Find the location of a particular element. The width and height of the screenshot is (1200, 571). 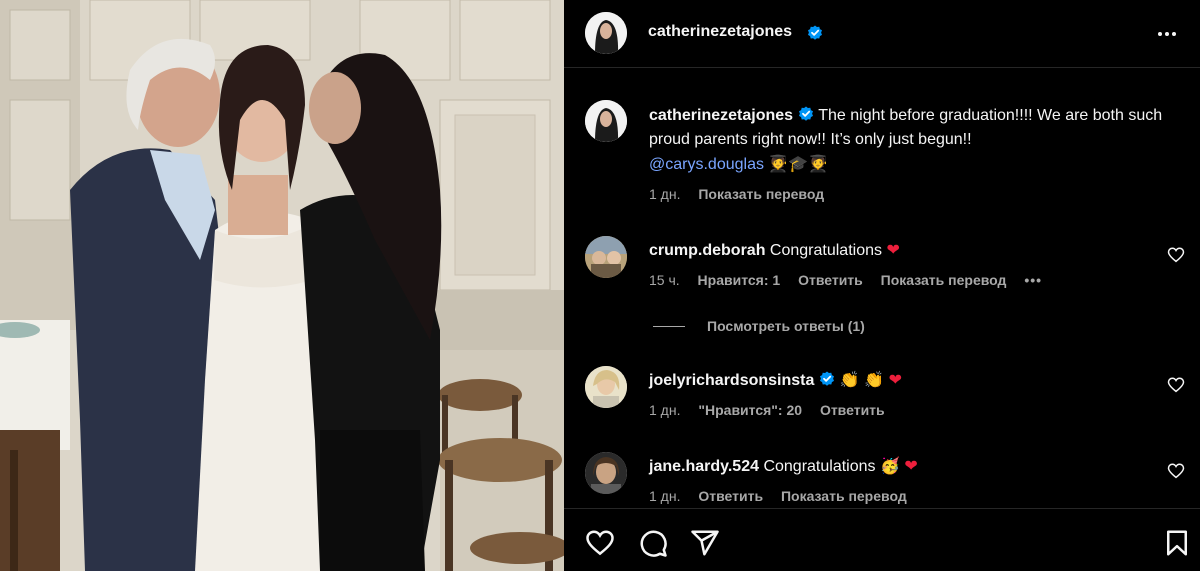

comment-emoji: ❤ is located at coordinates (893, 249).